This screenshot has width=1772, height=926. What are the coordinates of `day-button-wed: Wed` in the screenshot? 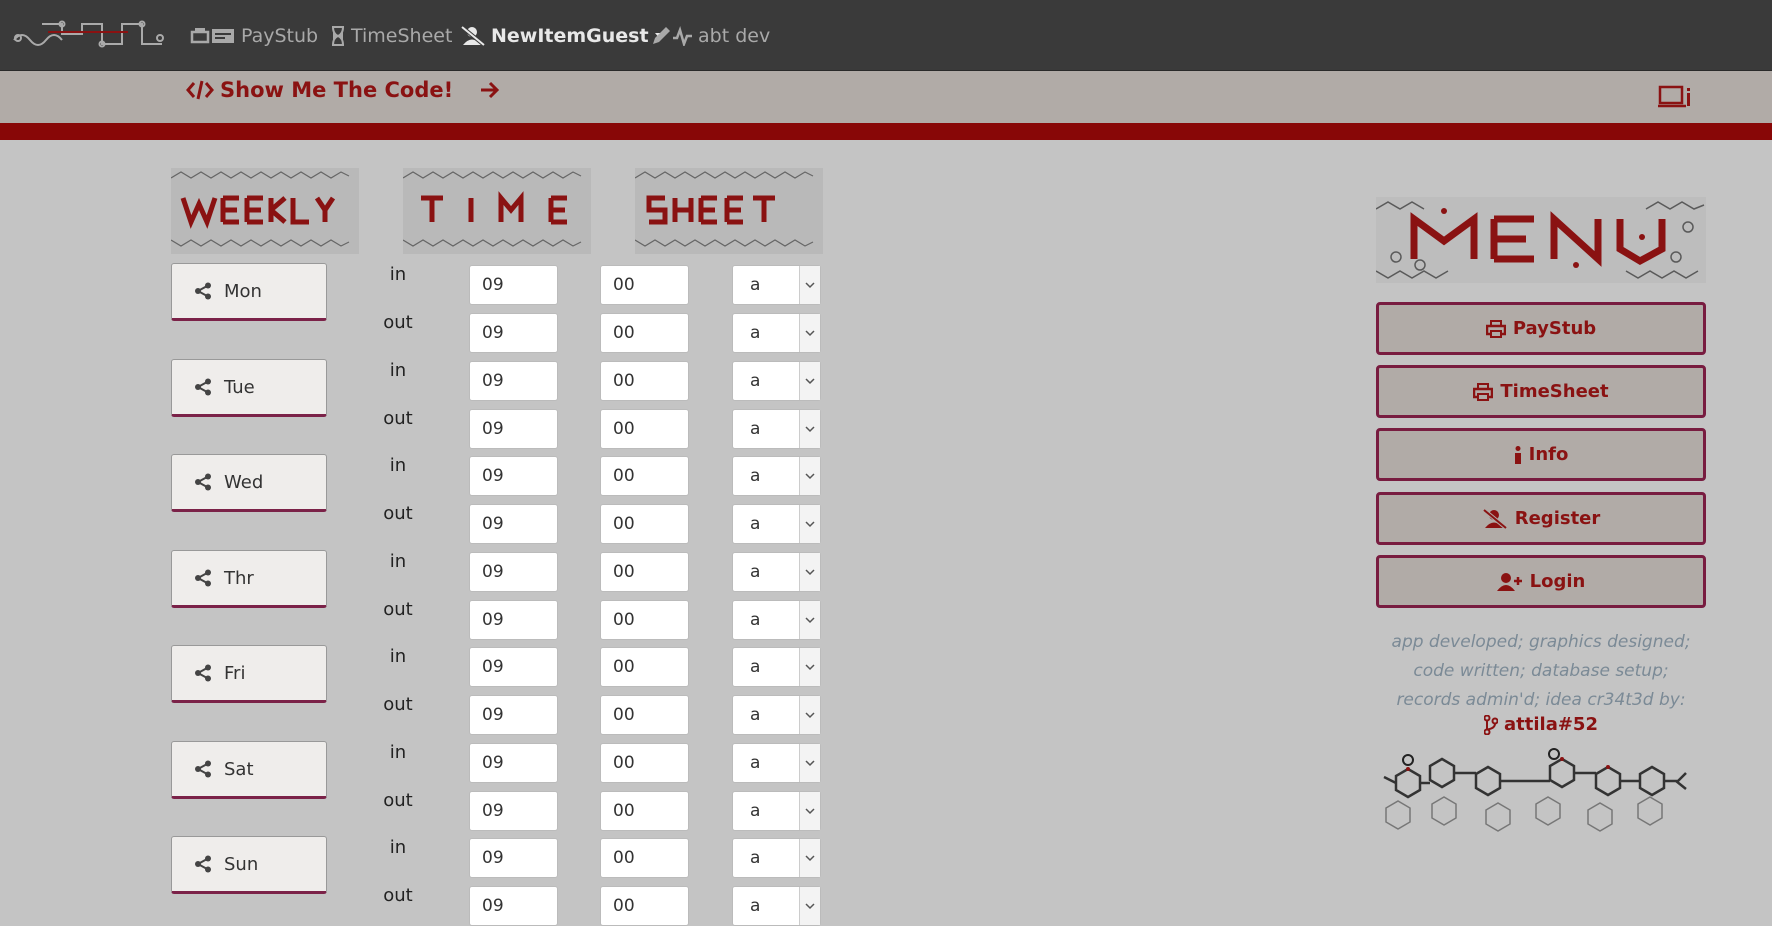 It's located at (249, 483).